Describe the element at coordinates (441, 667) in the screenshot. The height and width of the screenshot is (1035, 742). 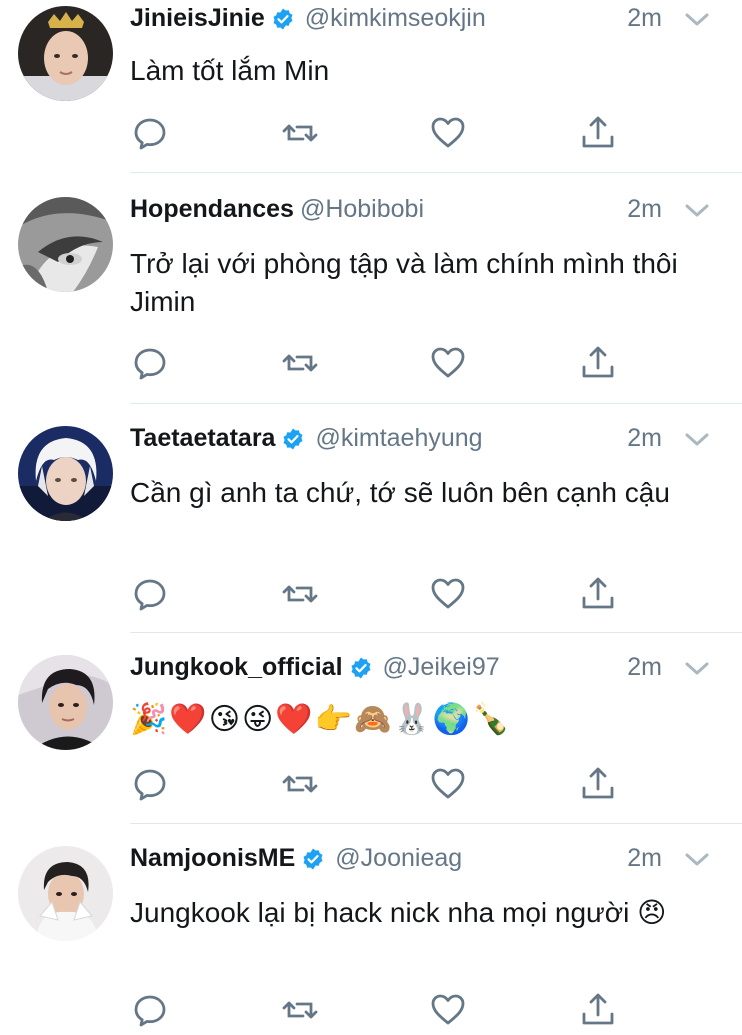
I see `user-handle: @Jeikei97` at that location.